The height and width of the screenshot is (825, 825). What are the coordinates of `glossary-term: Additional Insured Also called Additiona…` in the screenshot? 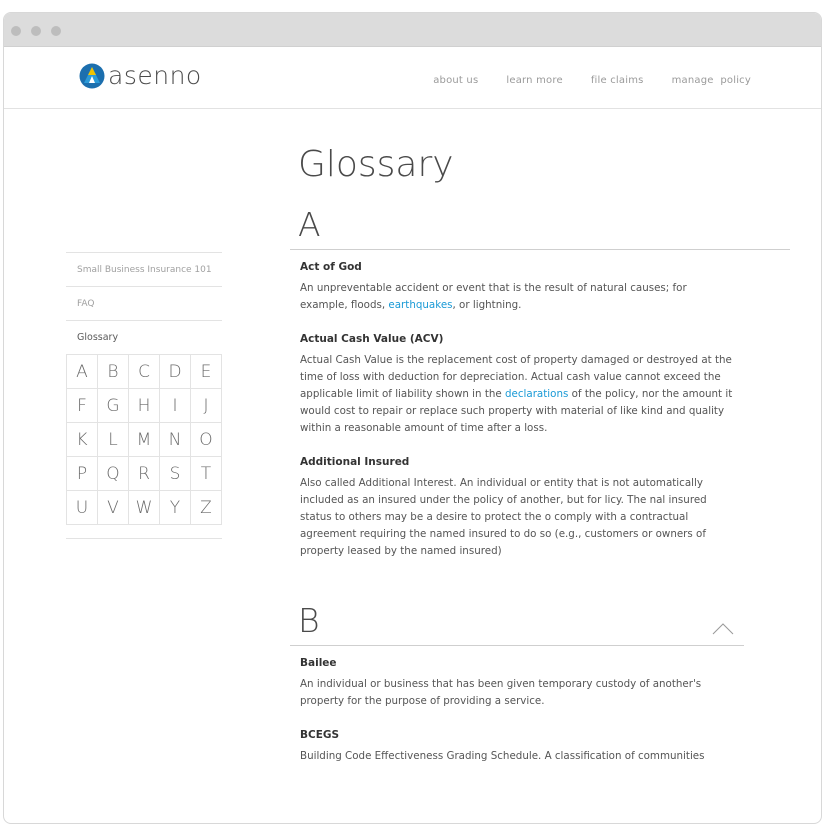 It's located at (517, 507).